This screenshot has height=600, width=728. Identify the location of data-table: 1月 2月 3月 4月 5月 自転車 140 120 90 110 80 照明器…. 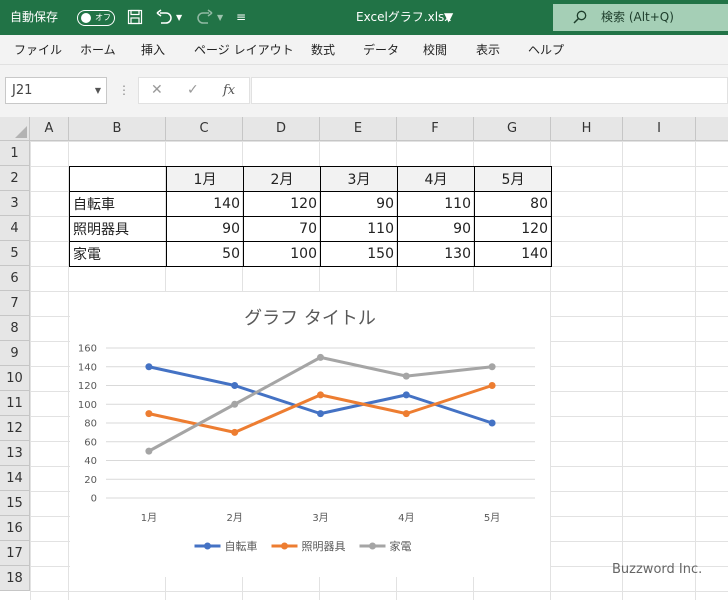
(310, 216).